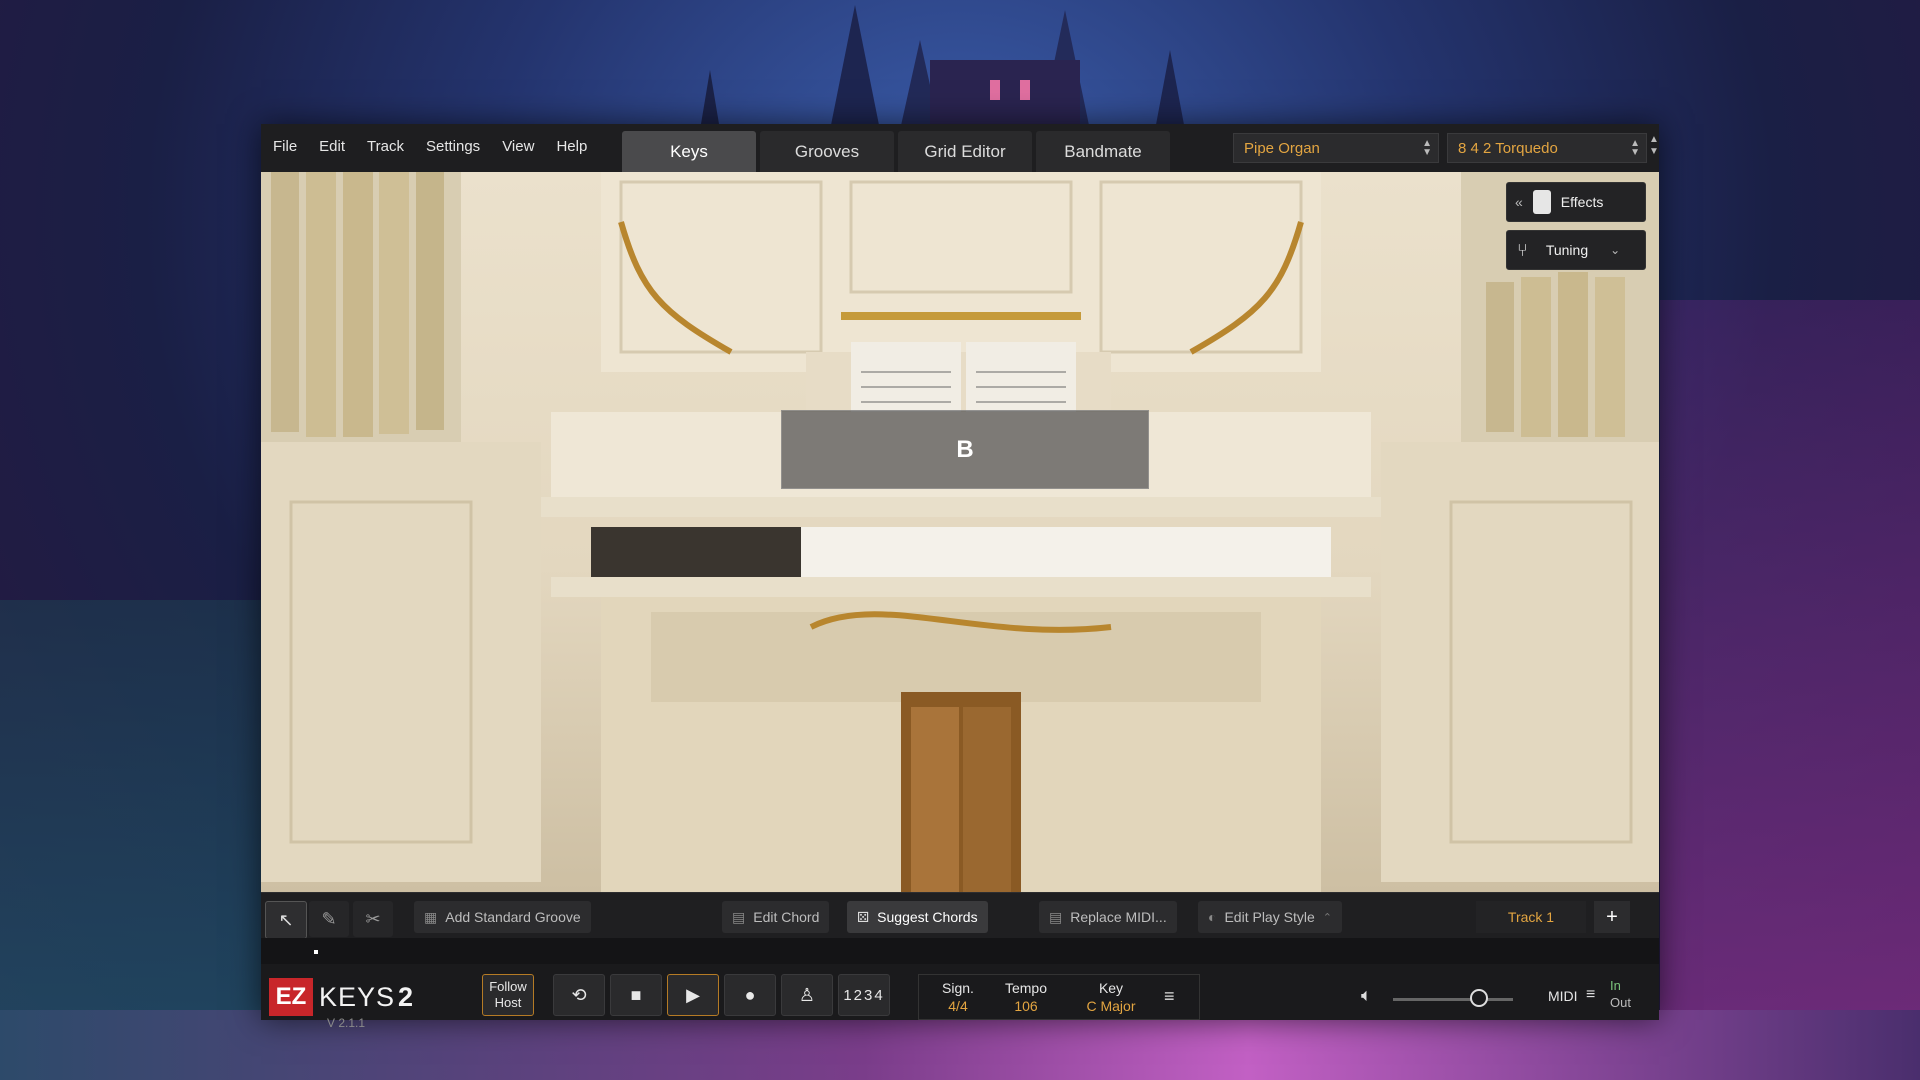  Describe the element at coordinates (1366, 995) in the screenshot. I see `speaker-icon: 🔈︎` at that location.